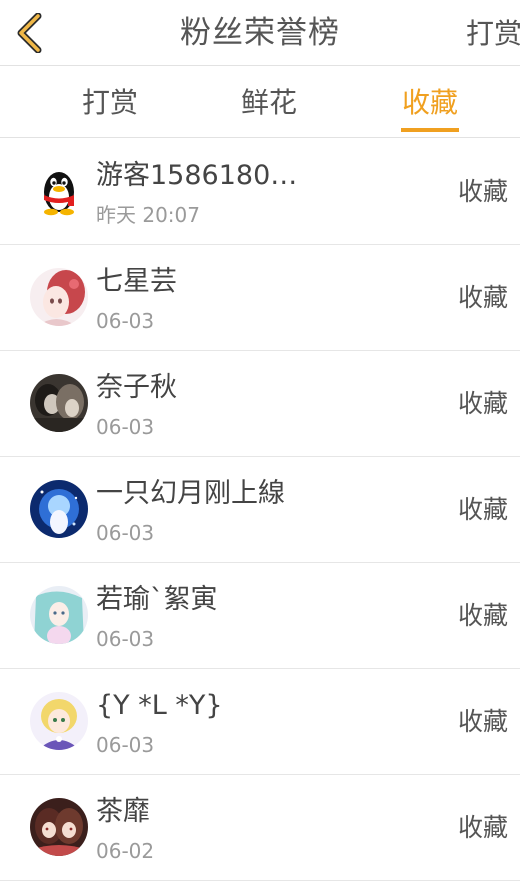 Image resolution: width=520 pixels, height=885 pixels. I want to click on list-item: 游客1586180… 昨天 20:07 收藏, so click(260, 192).